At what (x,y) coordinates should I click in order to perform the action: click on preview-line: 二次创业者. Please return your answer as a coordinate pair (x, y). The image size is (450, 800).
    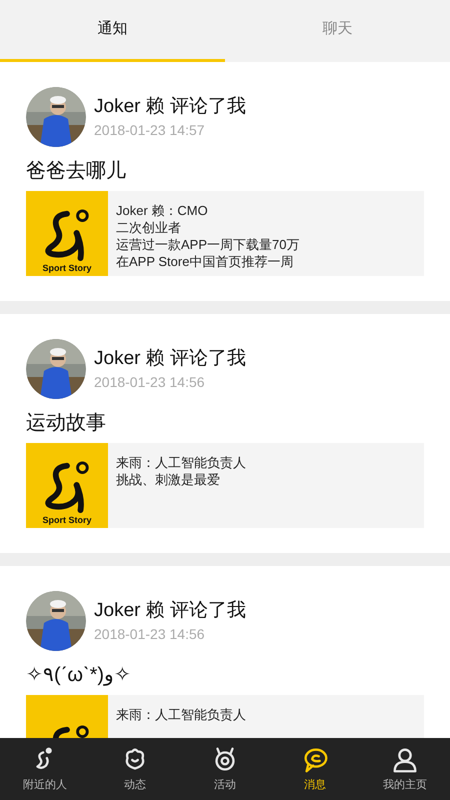
    Looking at the image, I should click on (149, 227).